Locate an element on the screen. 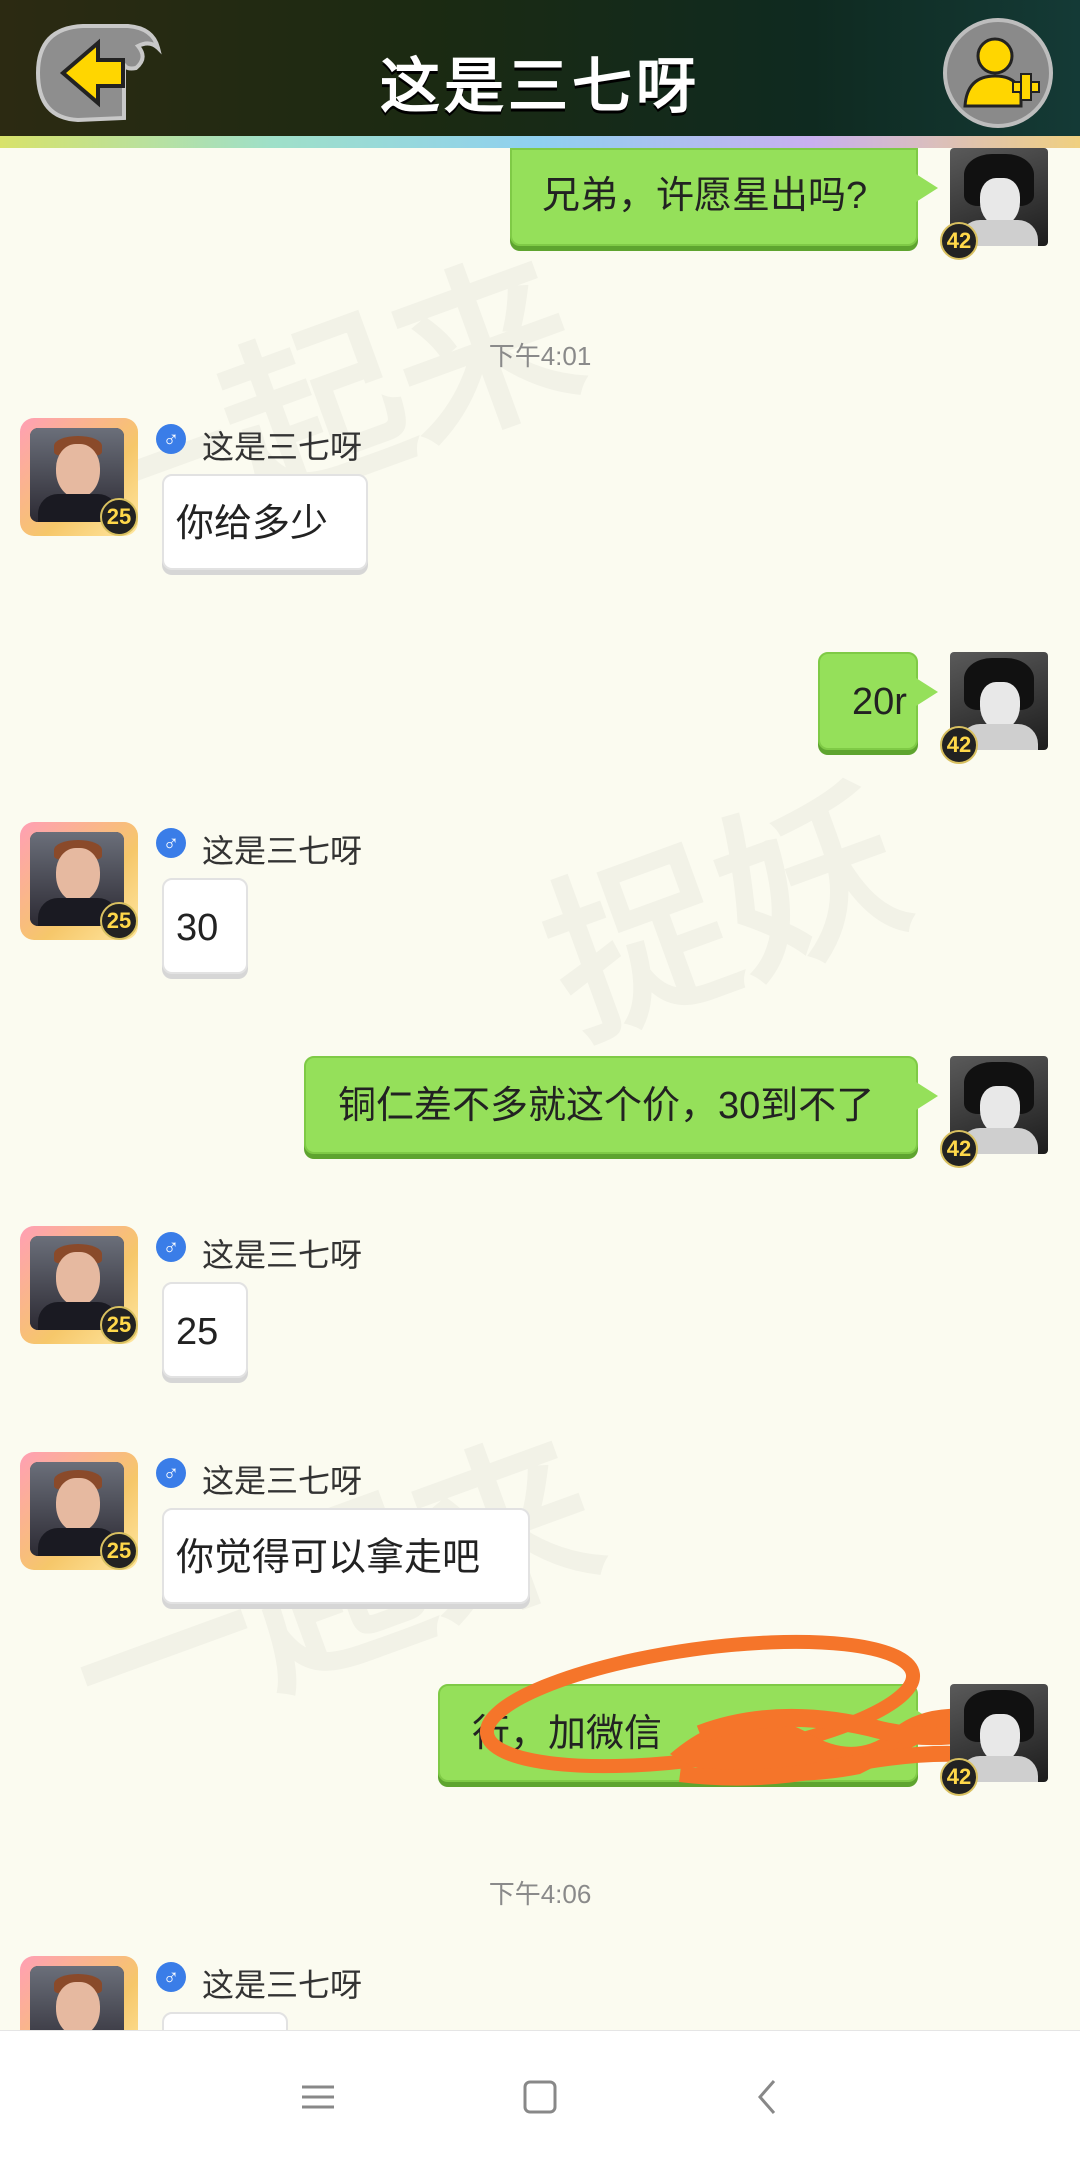 This screenshot has width=1080, height=2160. home-button is located at coordinates (540, 2097).